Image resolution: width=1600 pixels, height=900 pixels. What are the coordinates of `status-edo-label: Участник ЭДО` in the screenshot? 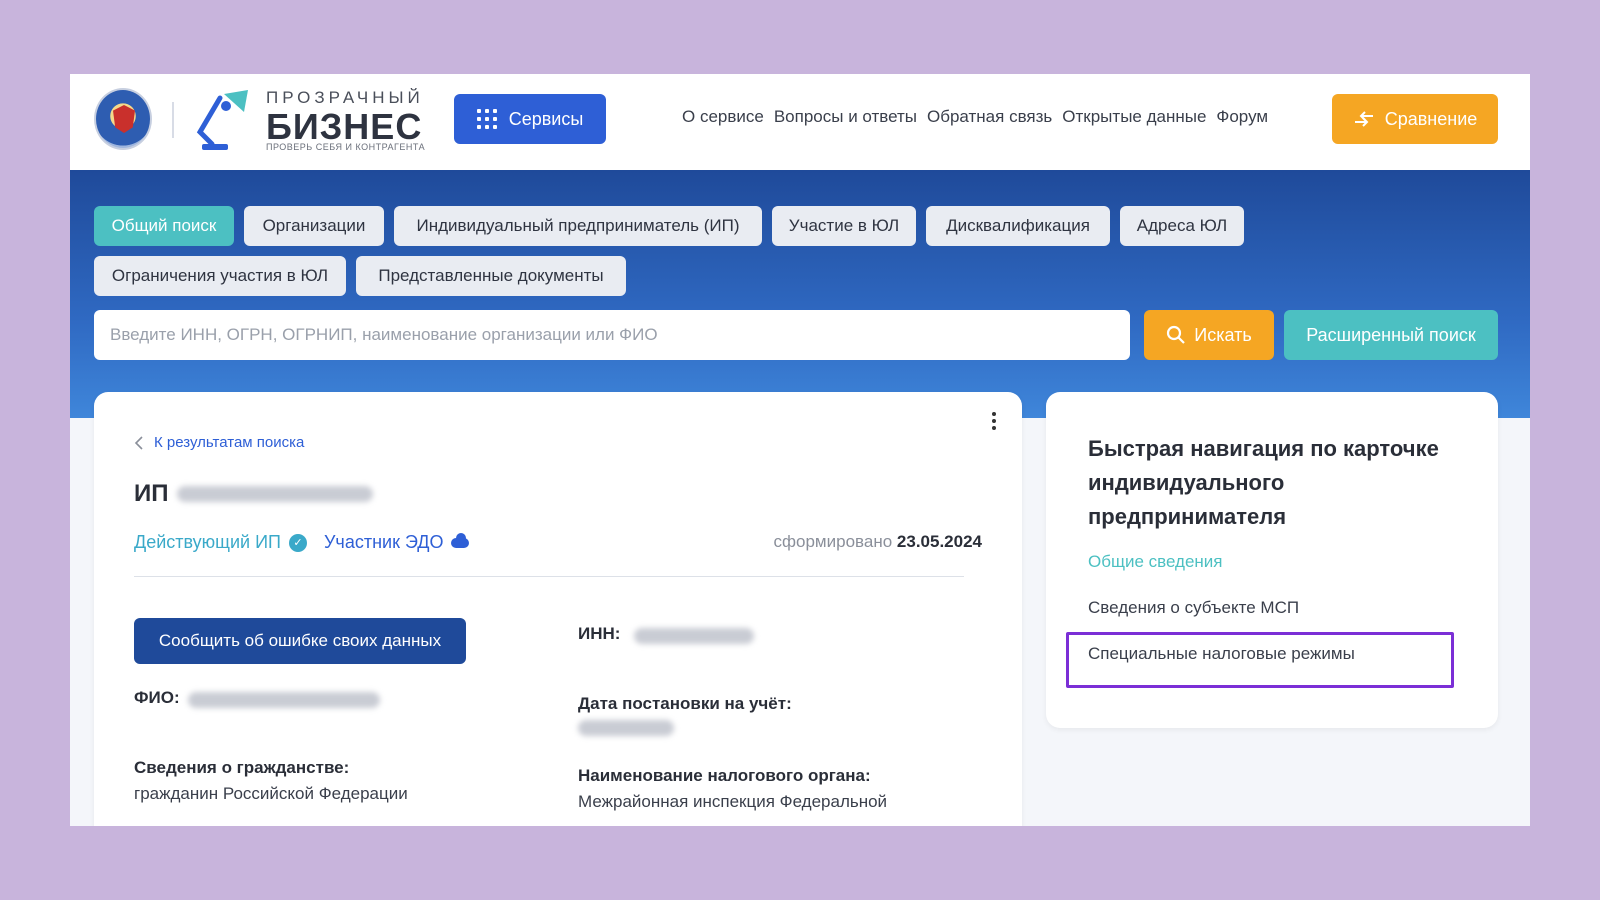 It's located at (384, 542).